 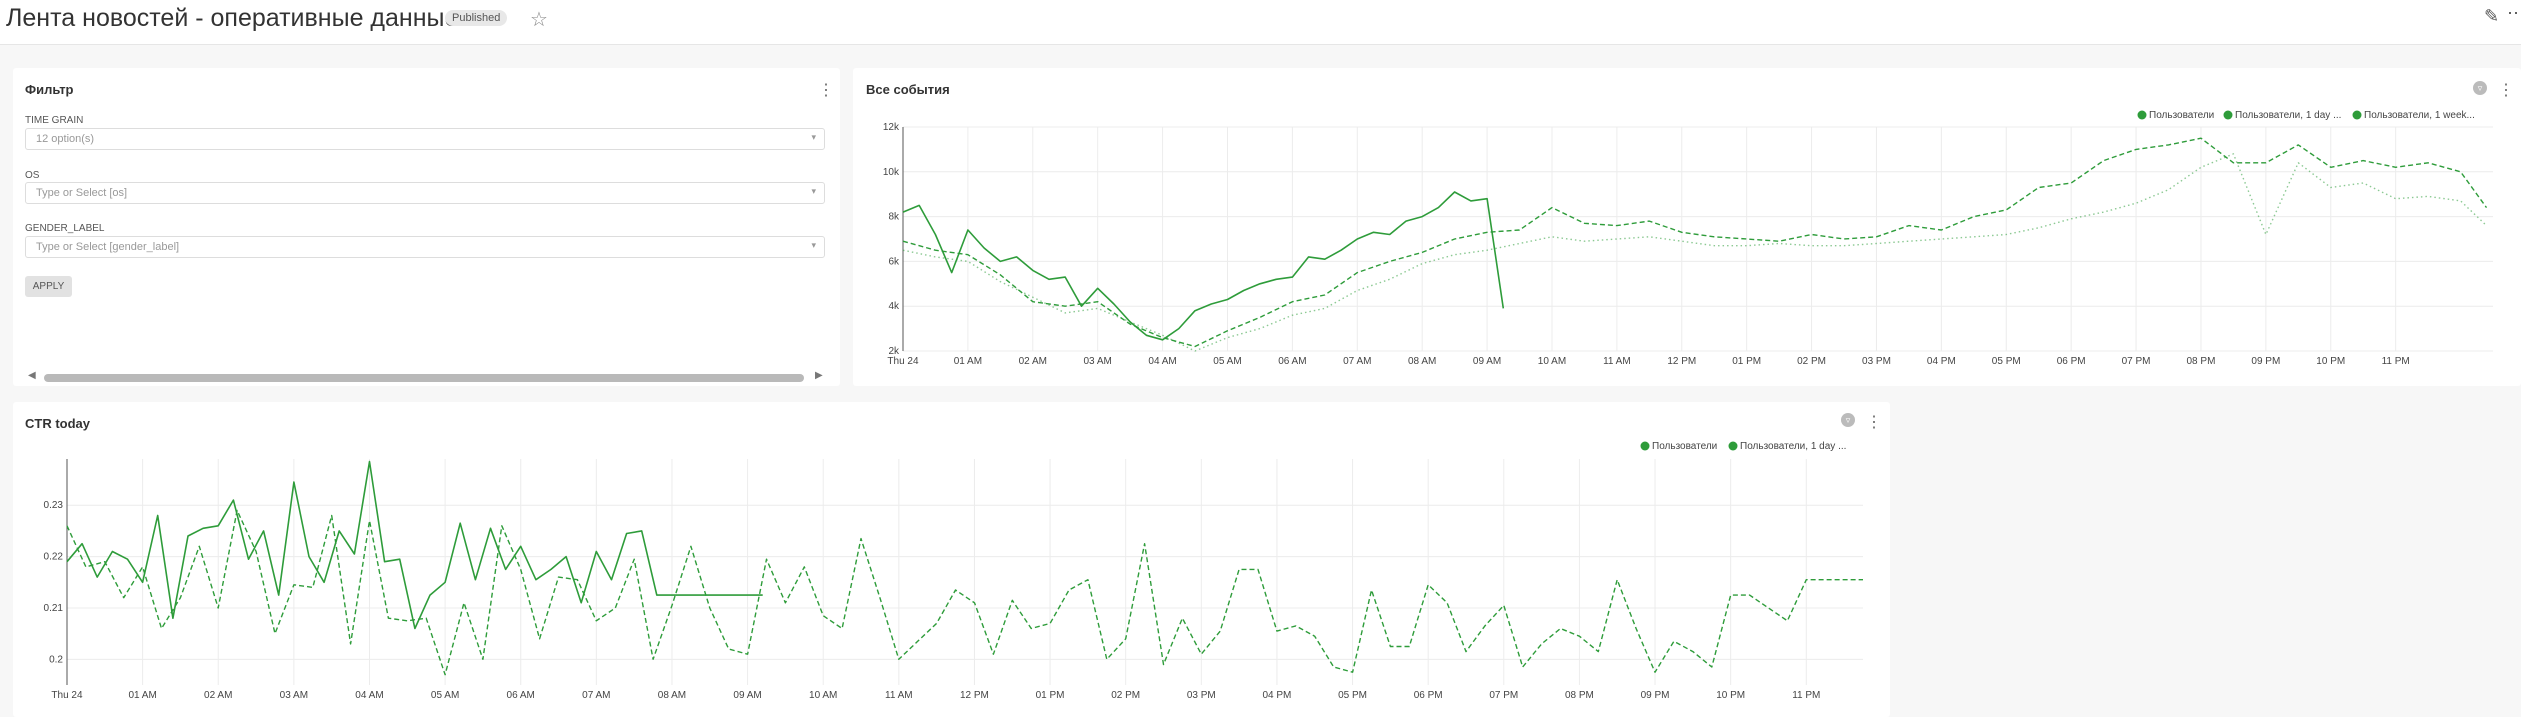 What do you see at coordinates (894, 351) in the screenshot?
I see `y-tick-label: 2k` at bounding box center [894, 351].